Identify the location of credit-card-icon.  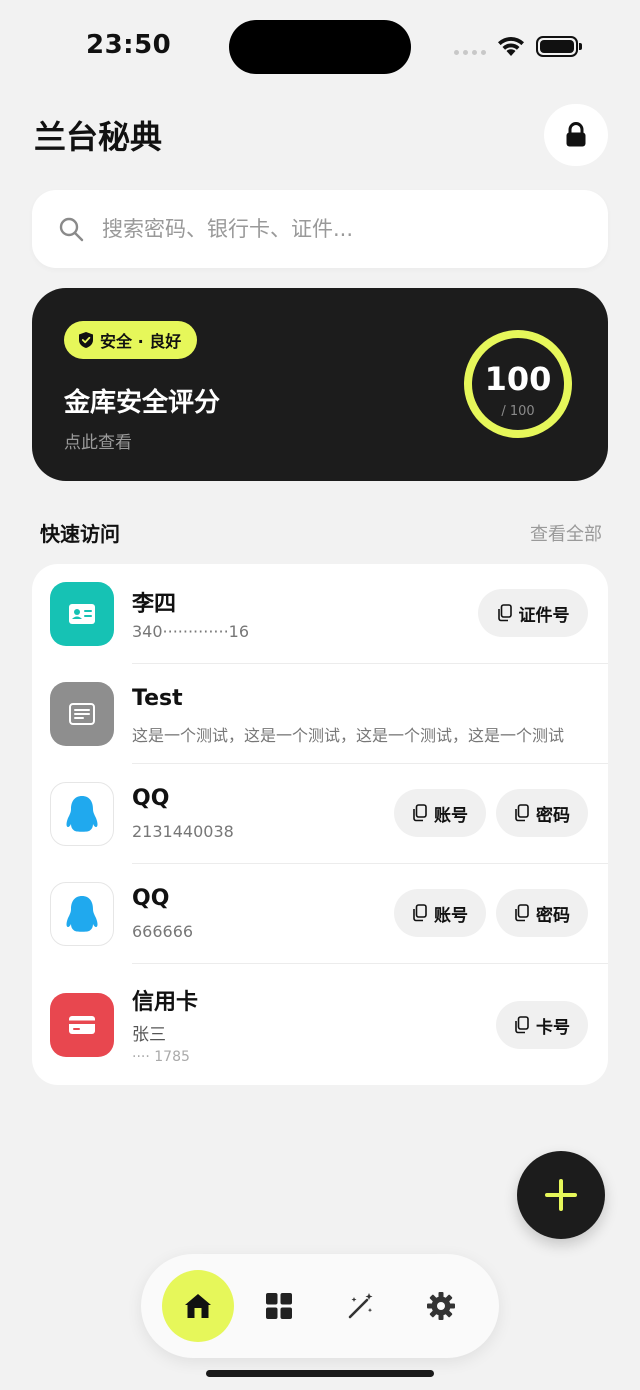
(82, 1025).